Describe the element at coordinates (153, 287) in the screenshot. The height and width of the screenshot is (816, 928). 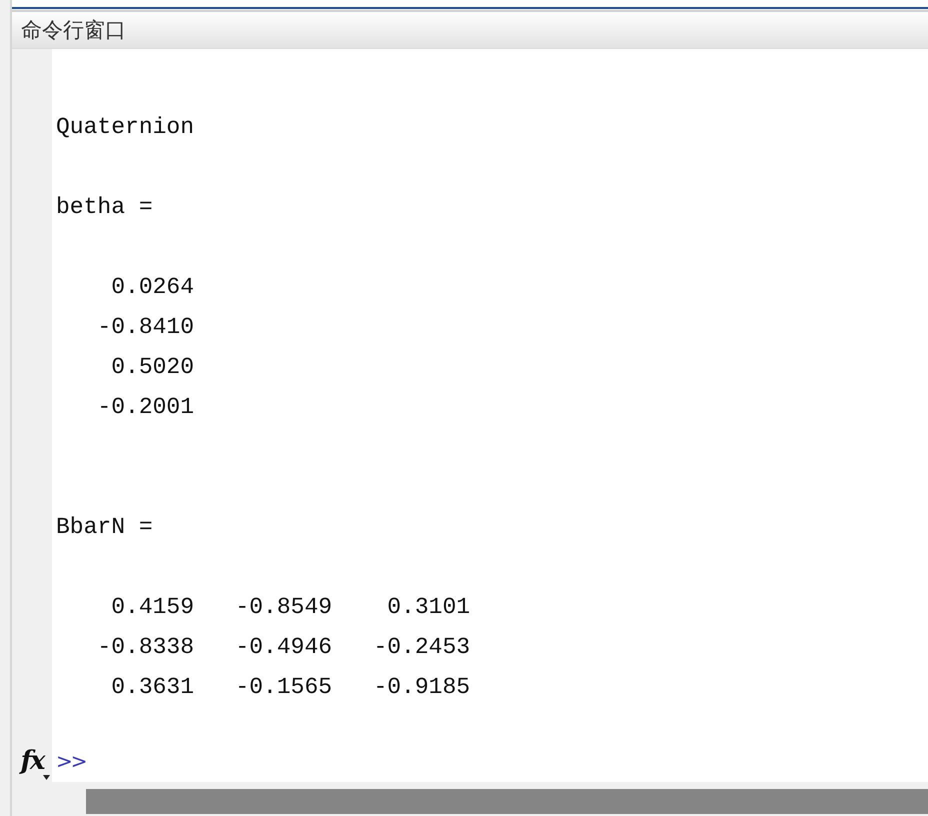
I see `output-line: 0.0264` at that location.